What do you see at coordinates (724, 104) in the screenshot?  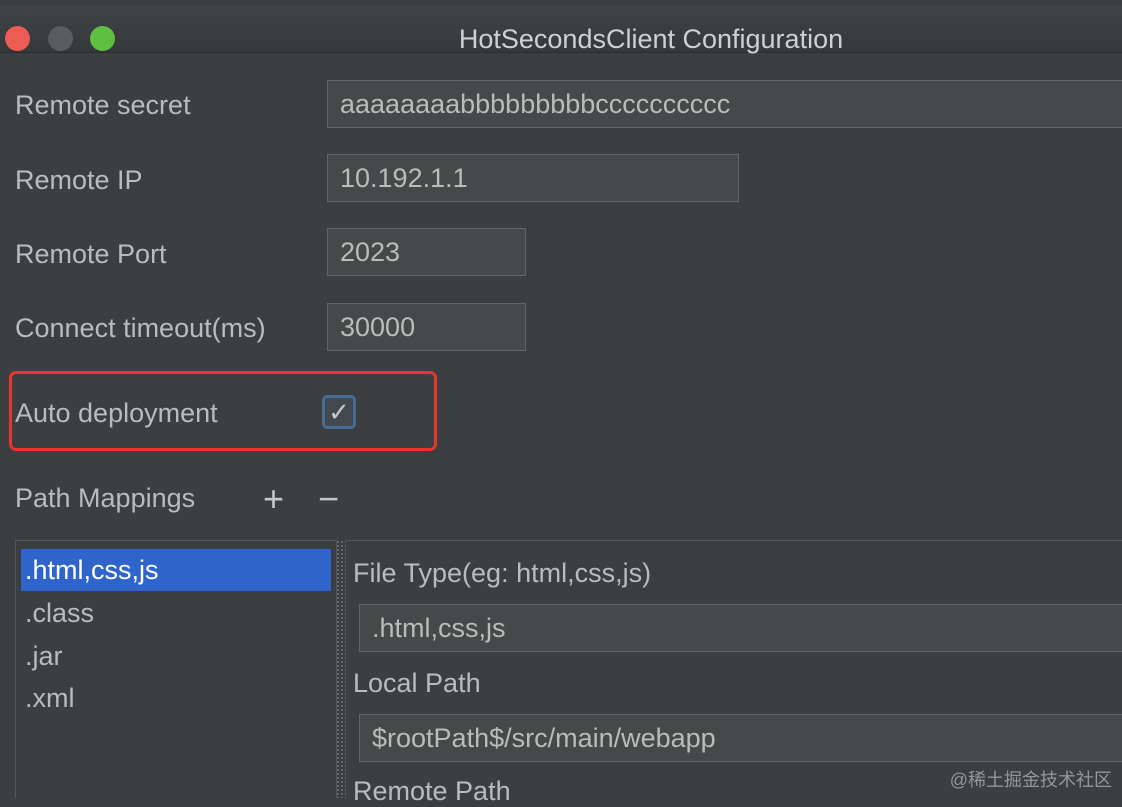 I see `remote-secret-field: aaaaaaaabbbbbbbbbcccccccccc` at bounding box center [724, 104].